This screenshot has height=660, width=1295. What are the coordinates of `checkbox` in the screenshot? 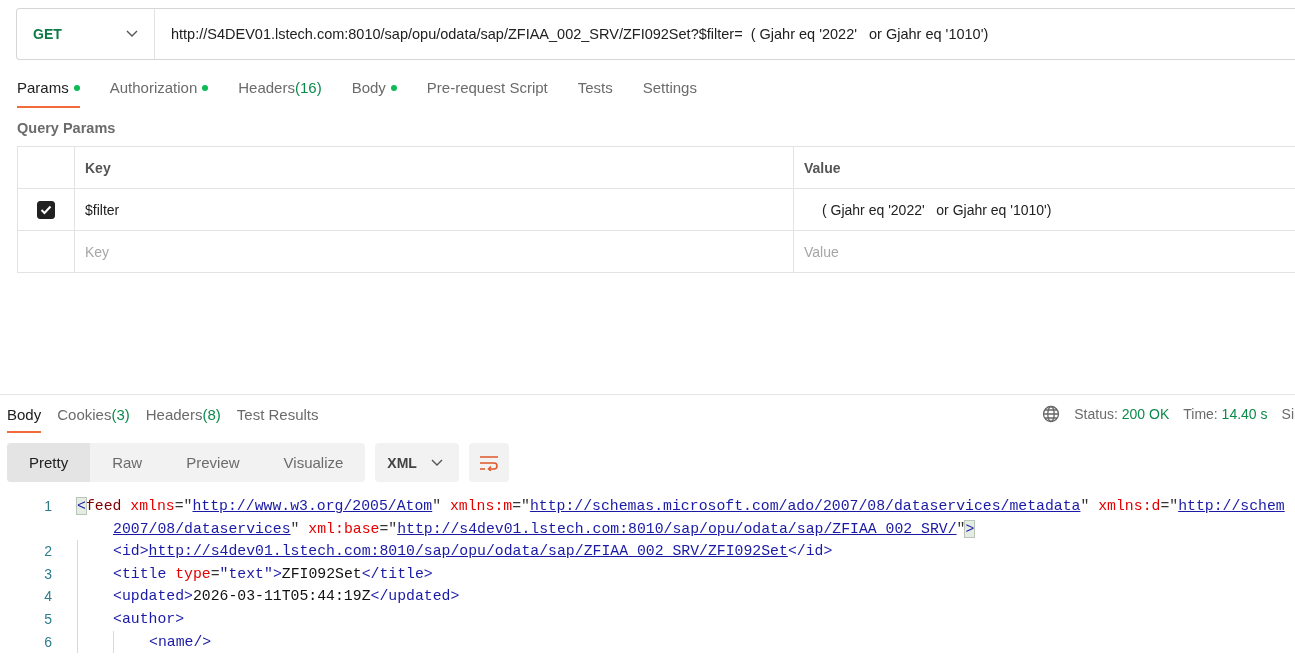 It's located at (46, 209).